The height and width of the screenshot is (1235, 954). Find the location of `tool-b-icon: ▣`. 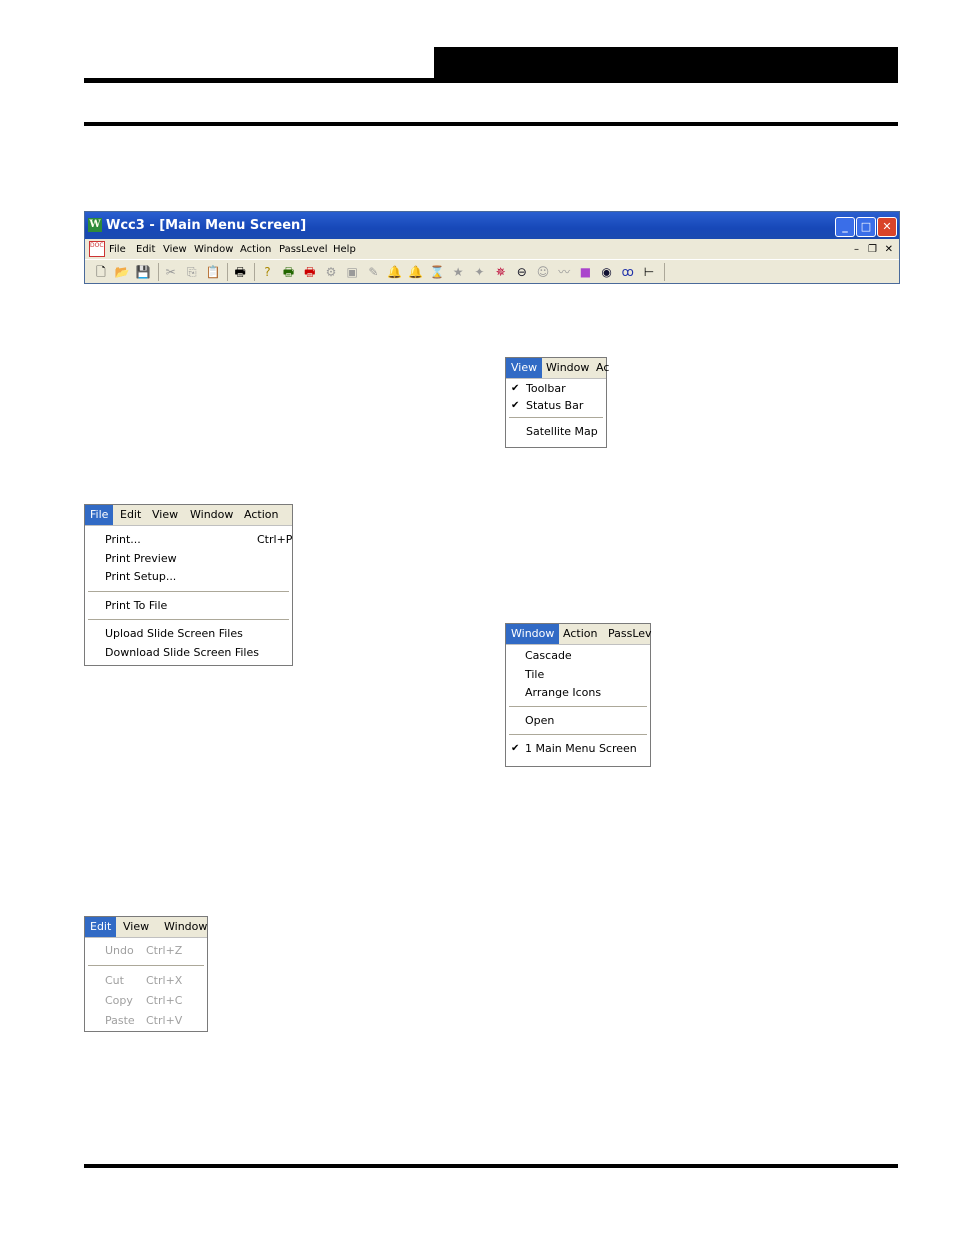

tool-b-icon: ▣ is located at coordinates (352, 272).